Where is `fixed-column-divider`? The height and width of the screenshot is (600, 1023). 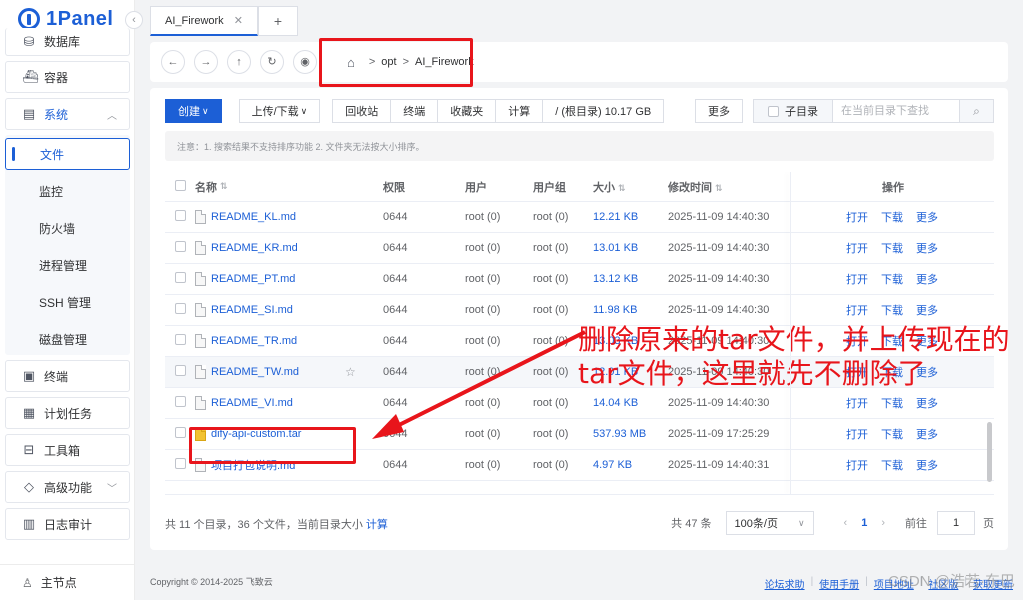 fixed-column-divider is located at coordinates (790, 333).